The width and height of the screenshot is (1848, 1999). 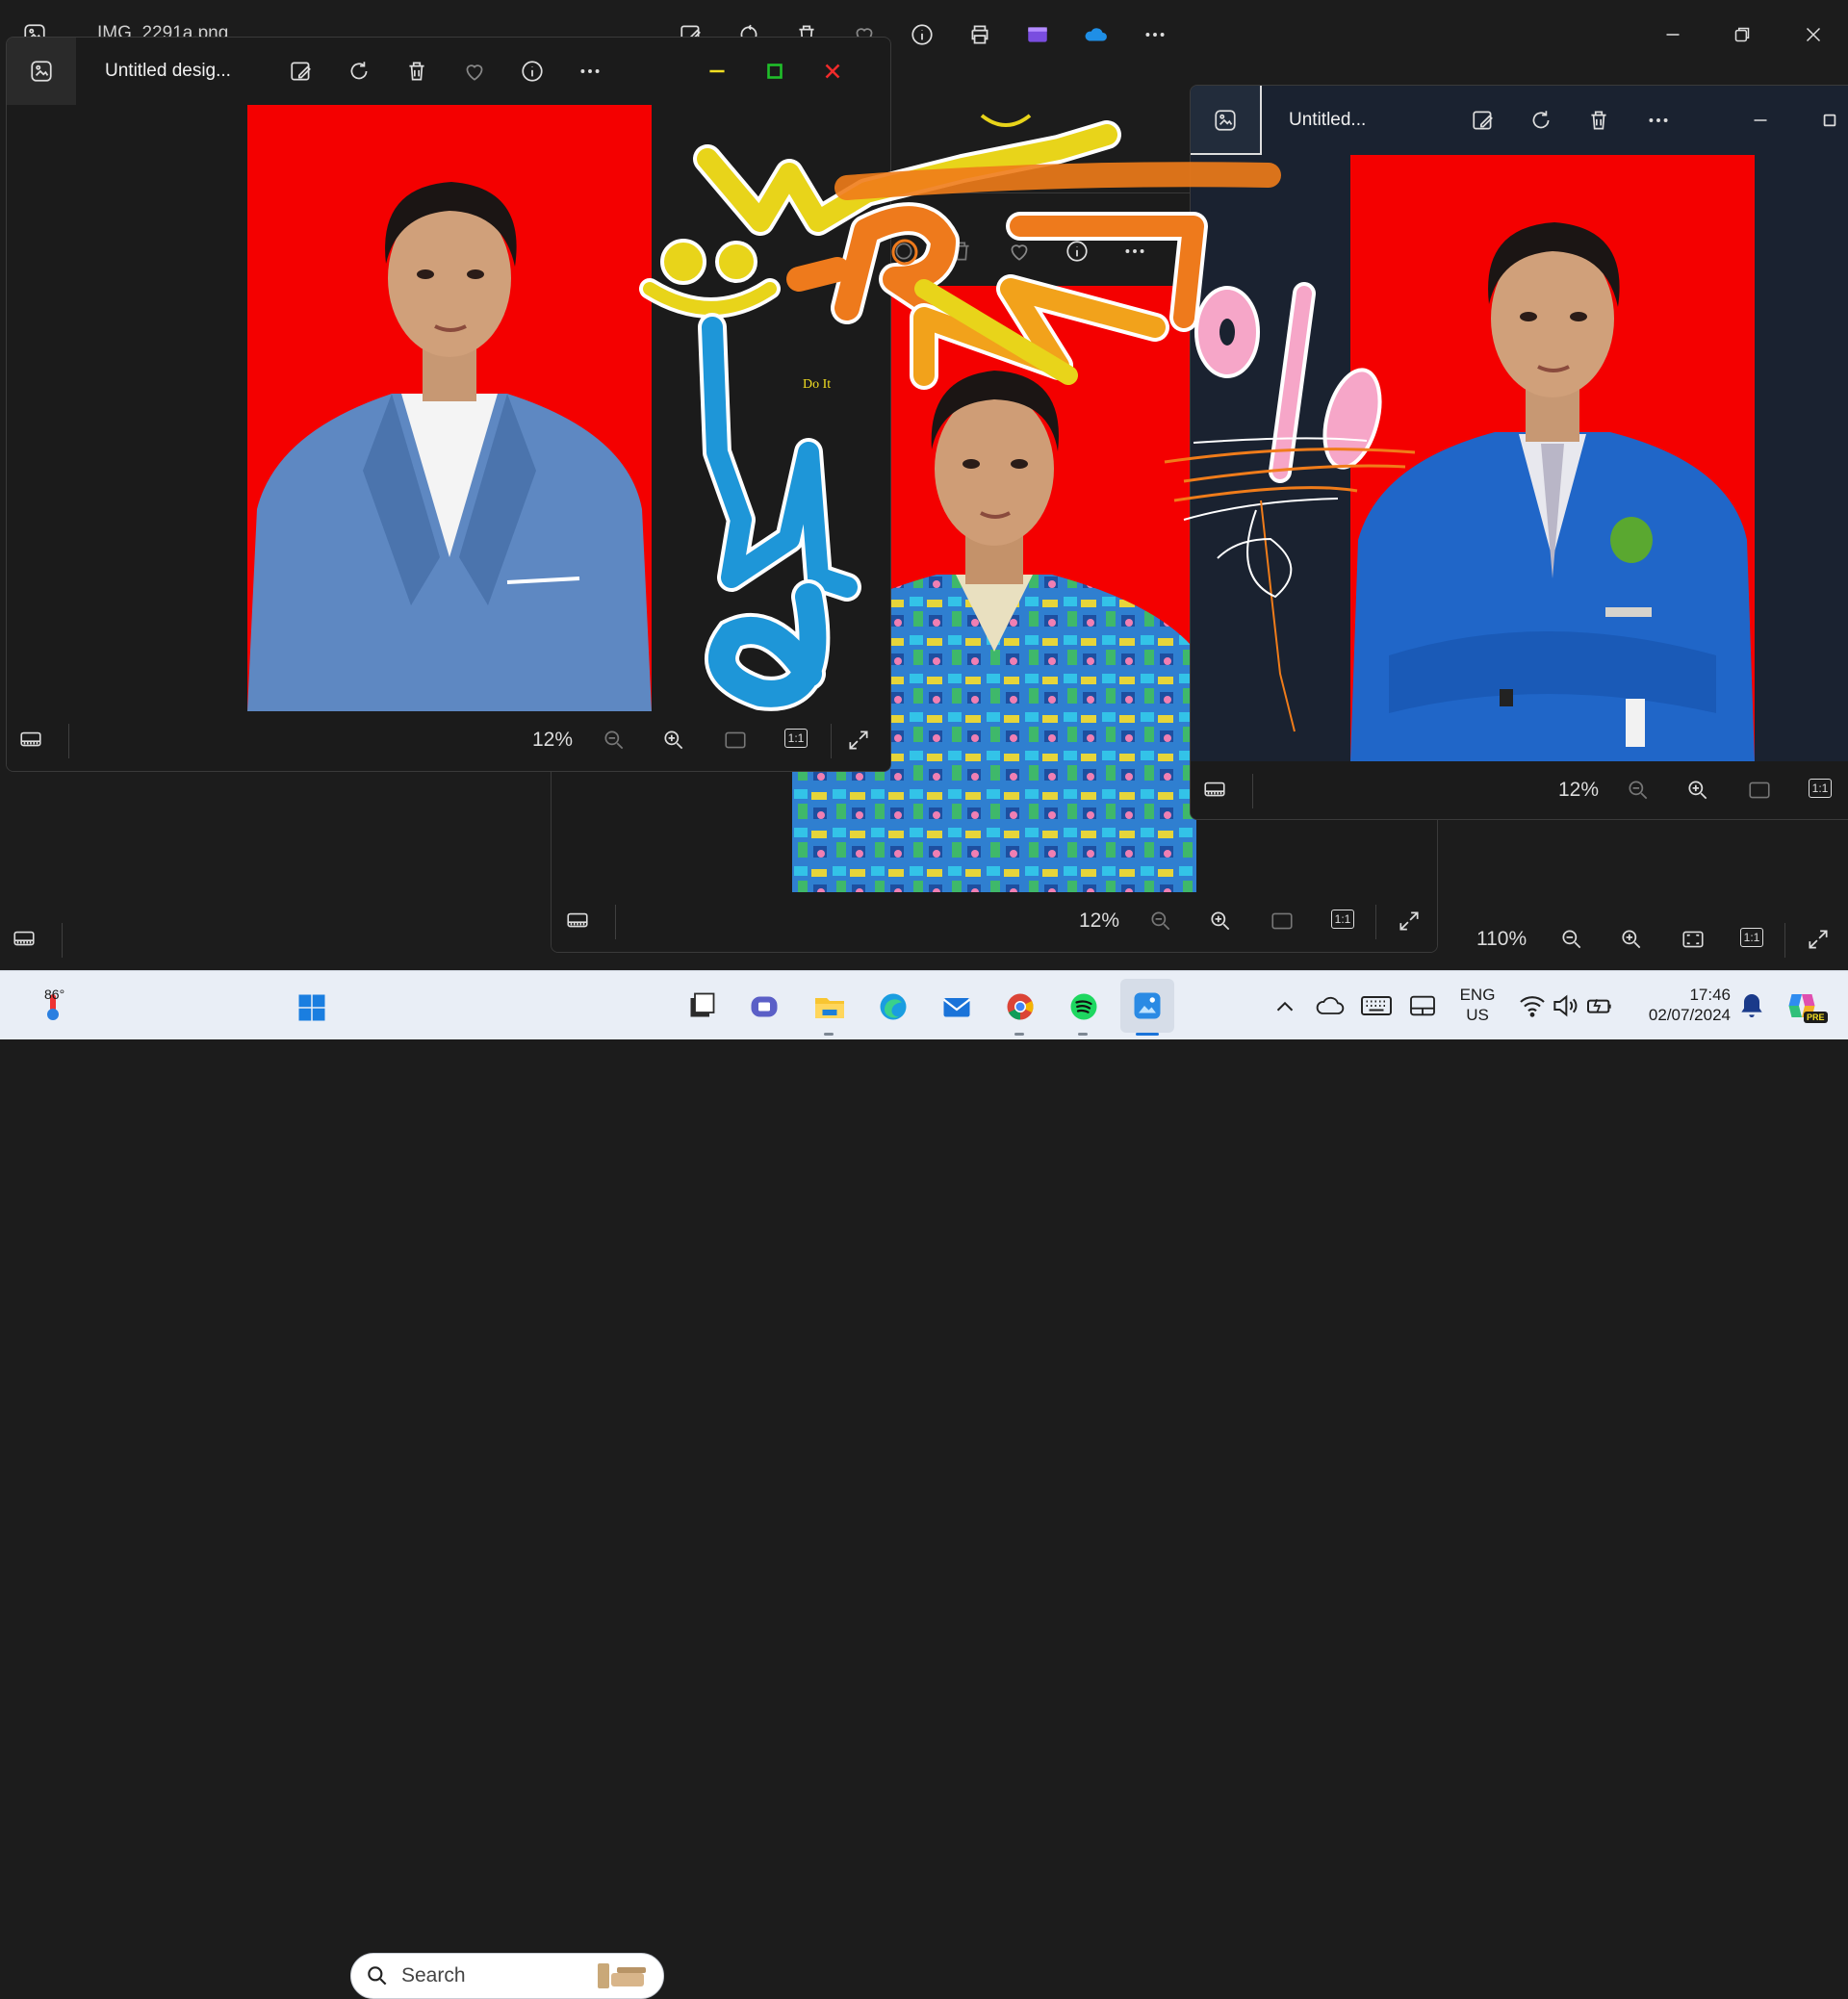 I want to click on chevron-up-icon, so click(x=1284, y=1006).